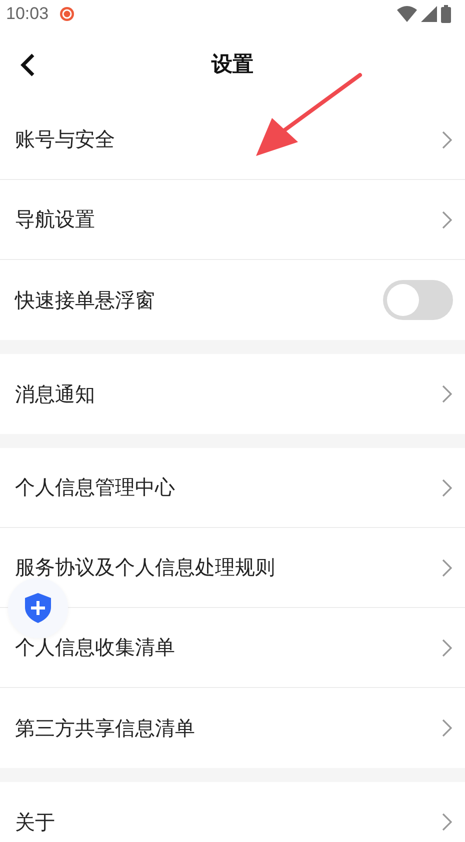  Describe the element at coordinates (233, 64) in the screenshot. I see `page-title: 设置` at that location.